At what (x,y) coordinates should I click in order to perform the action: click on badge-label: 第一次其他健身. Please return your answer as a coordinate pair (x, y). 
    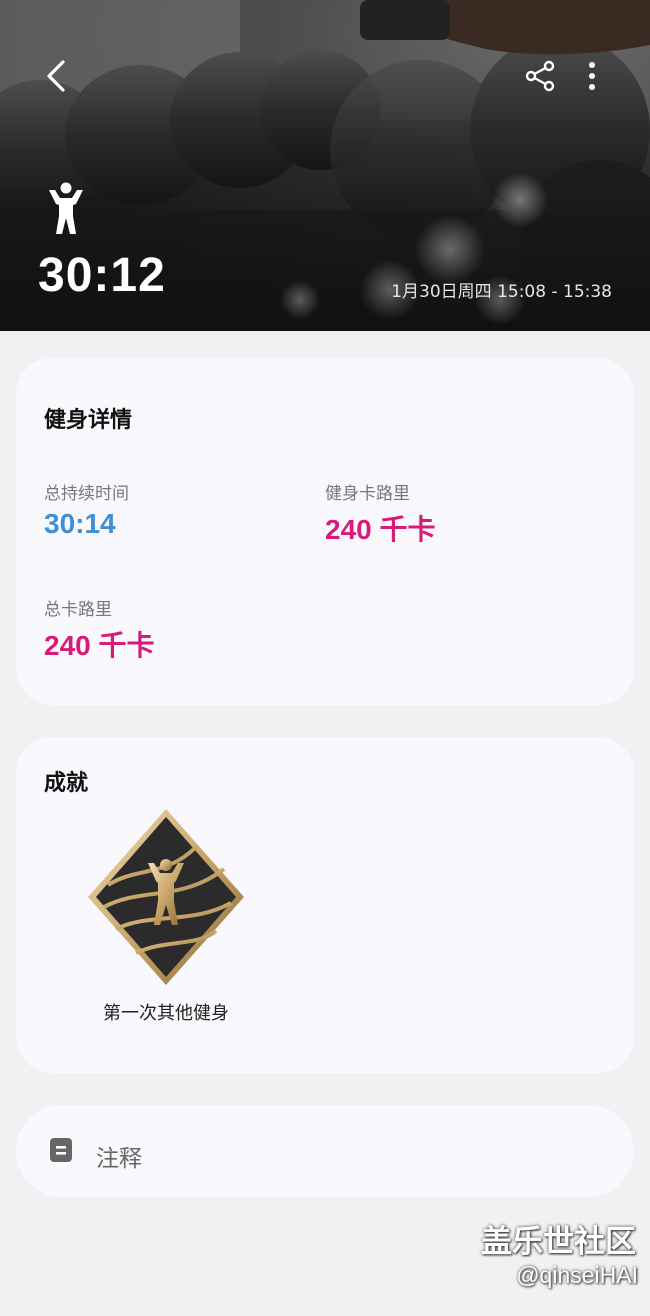
    Looking at the image, I should click on (166, 1013).